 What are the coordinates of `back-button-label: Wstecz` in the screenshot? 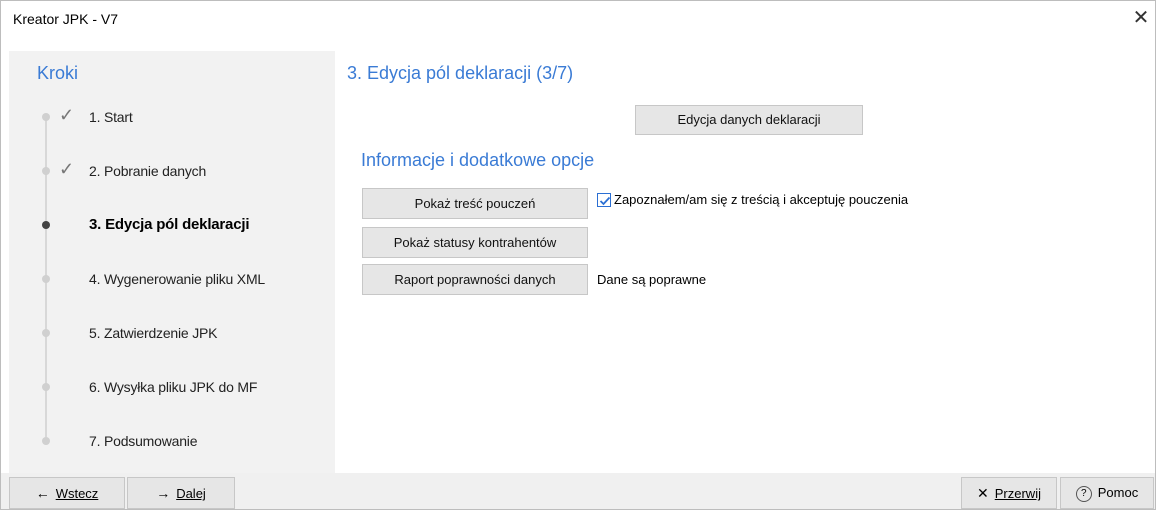 It's located at (77, 493).